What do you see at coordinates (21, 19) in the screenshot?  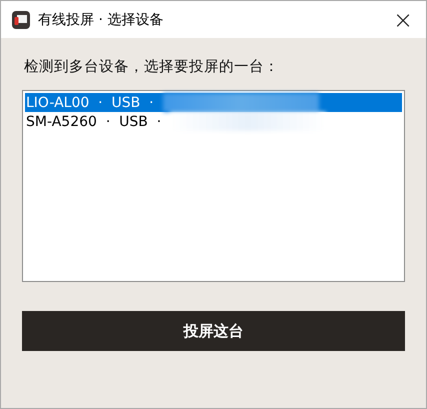 I see `app-icon` at bounding box center [21, 19].